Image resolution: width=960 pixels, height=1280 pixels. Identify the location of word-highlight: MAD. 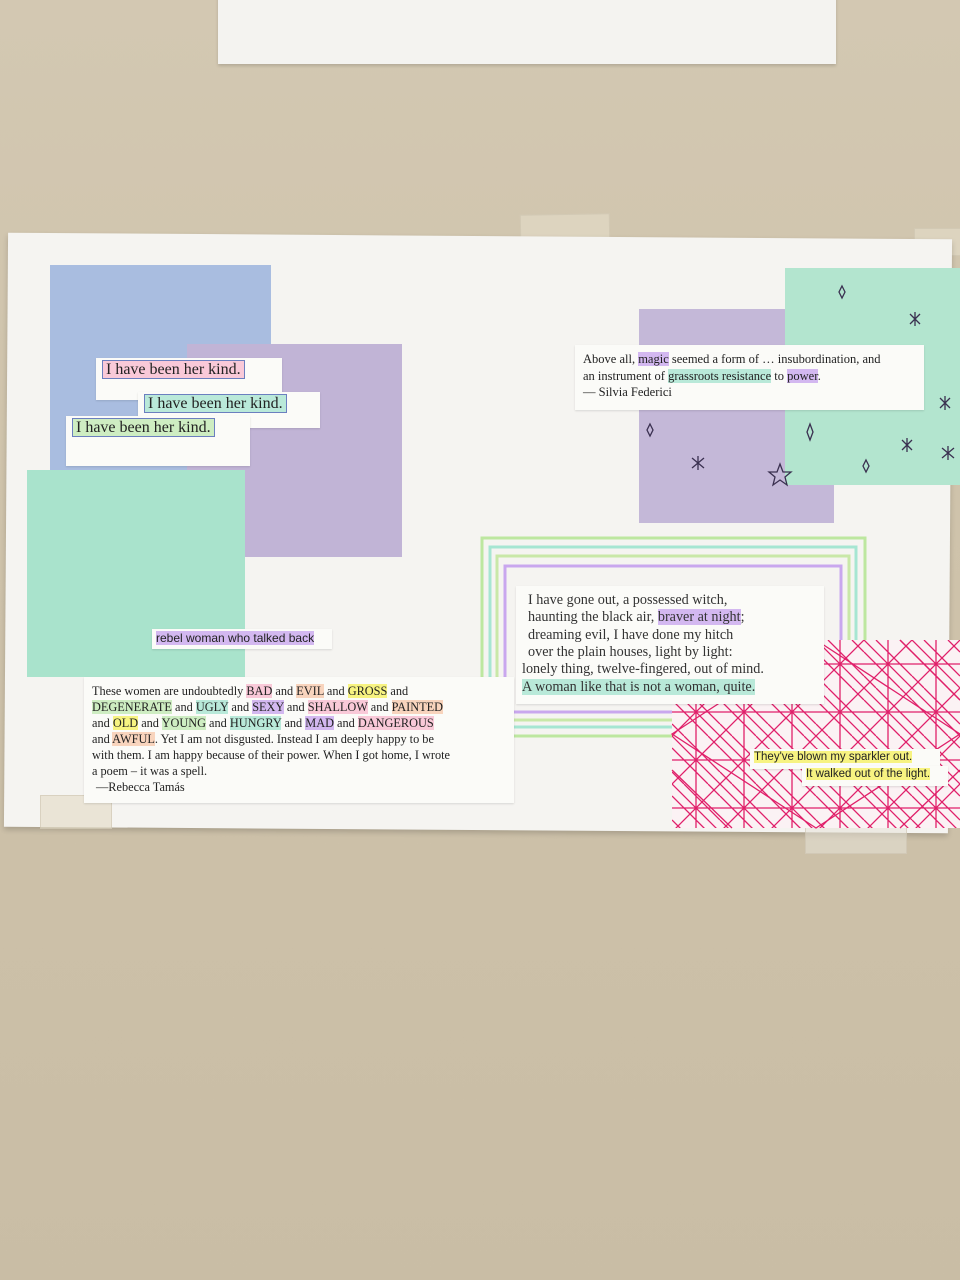
(319, 722).